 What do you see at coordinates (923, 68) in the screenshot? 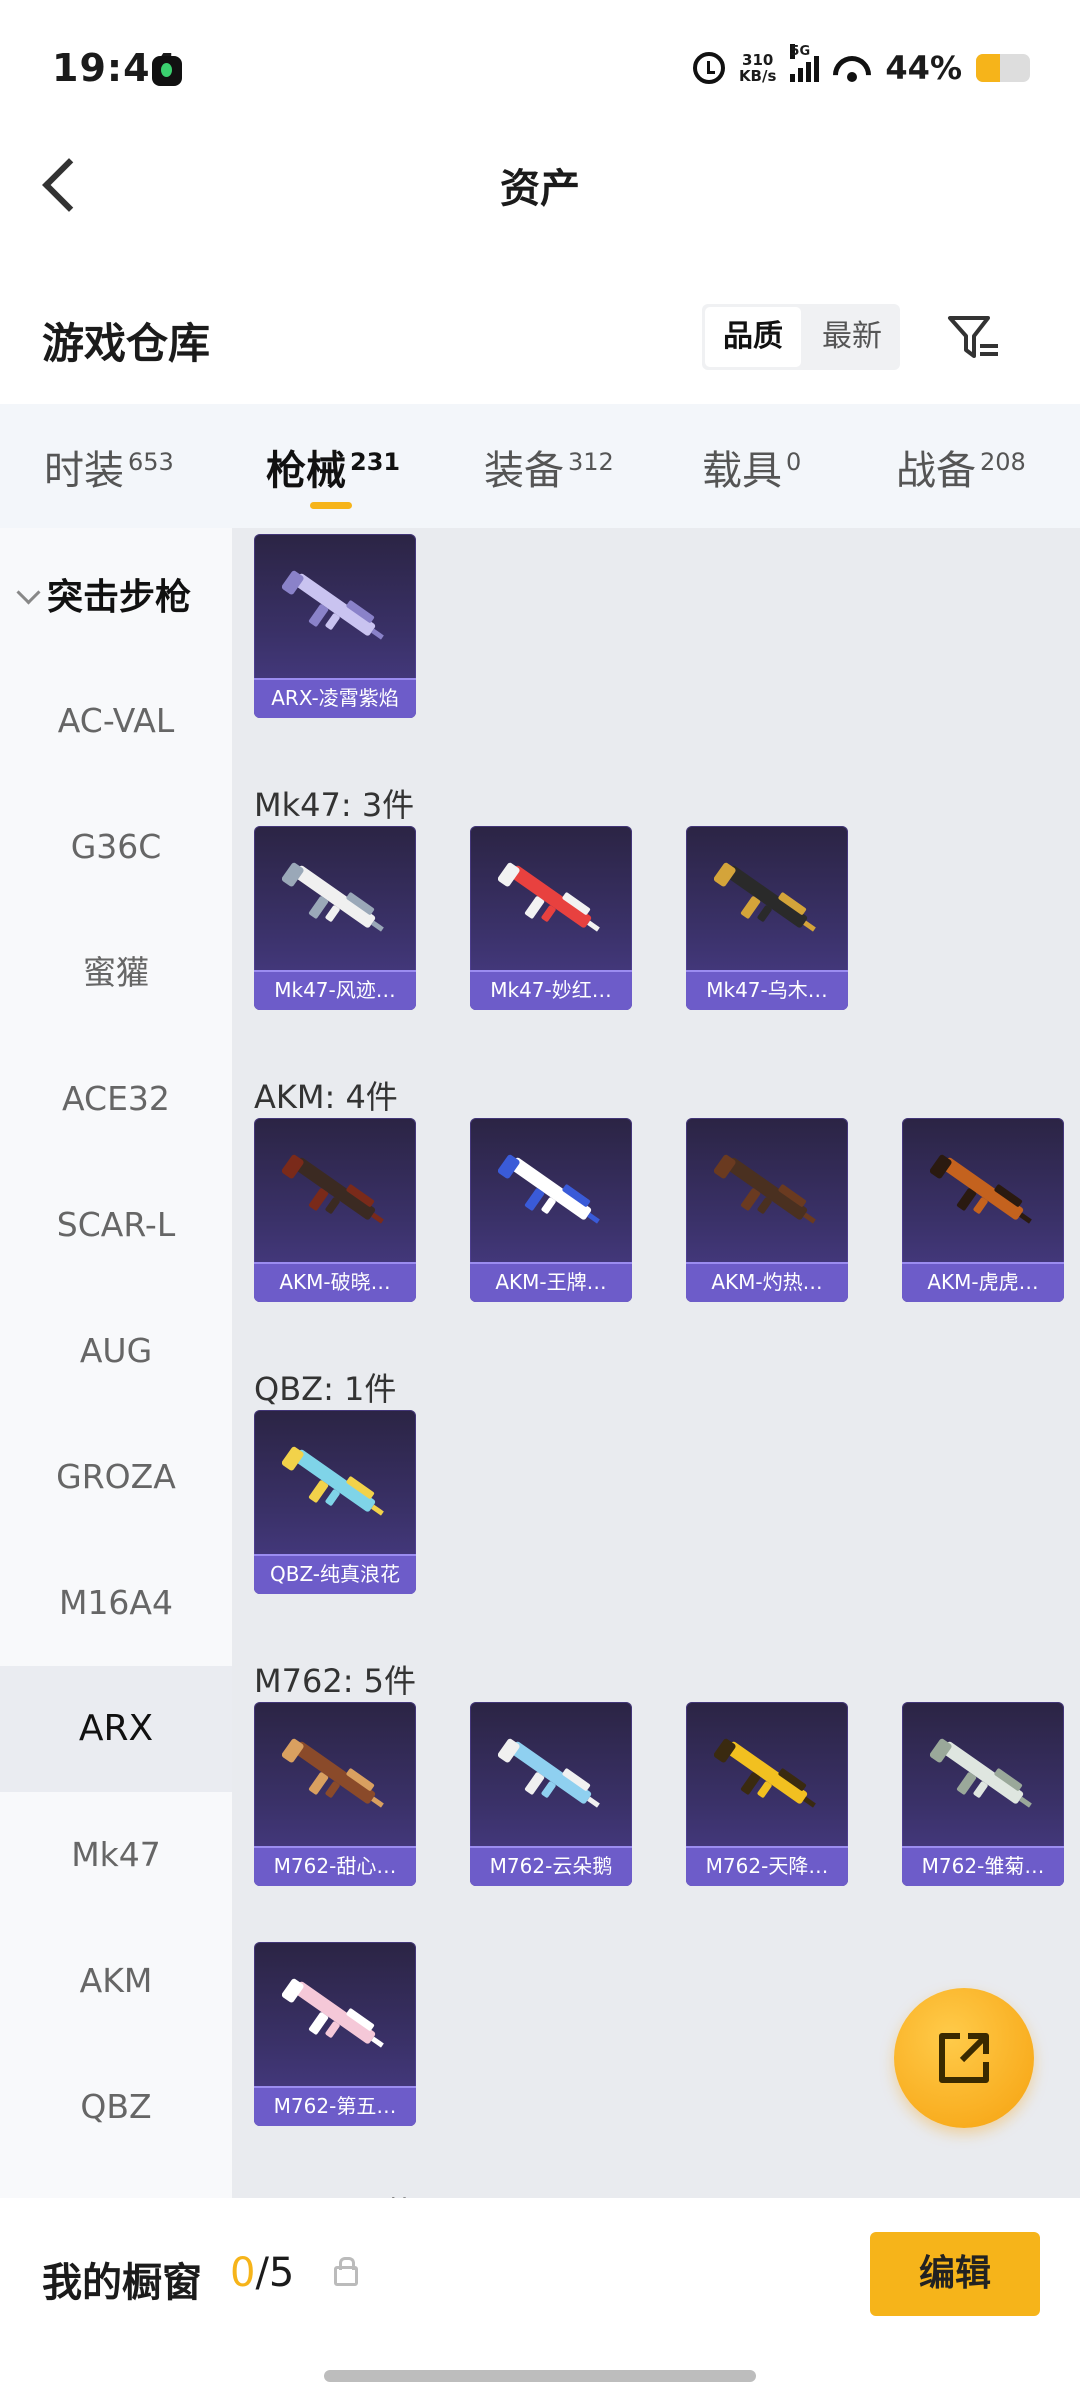
I see `battery-percent: 44%` at bounding box center [923, 68].